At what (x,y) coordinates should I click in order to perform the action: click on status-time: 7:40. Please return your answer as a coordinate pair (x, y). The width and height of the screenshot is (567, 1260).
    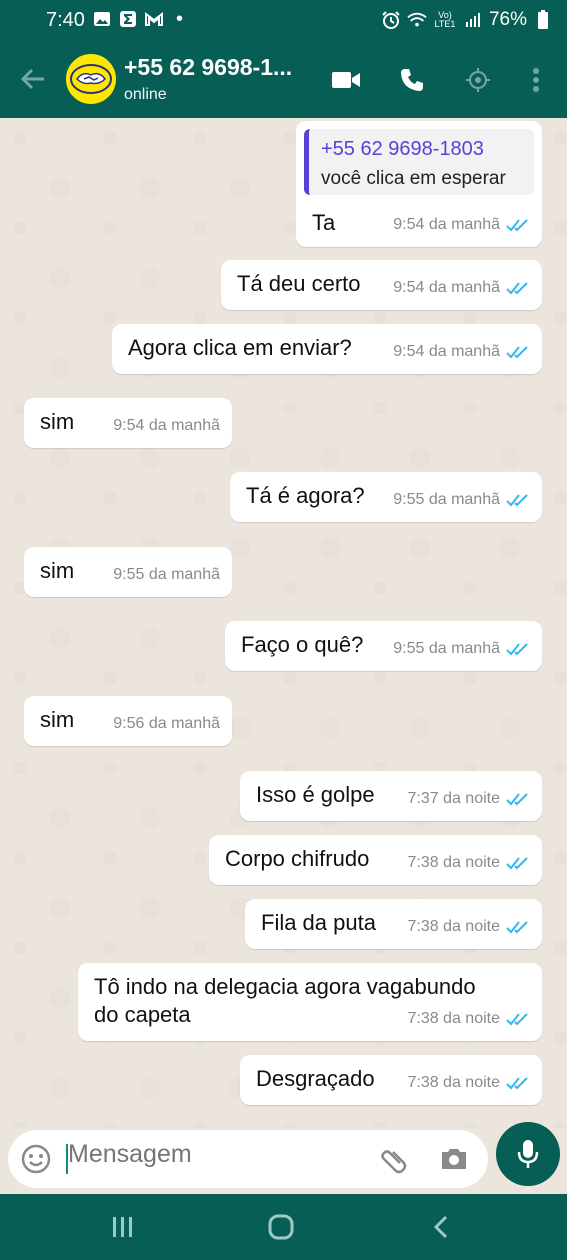
    Looking at the image, I should click on (65, 20).